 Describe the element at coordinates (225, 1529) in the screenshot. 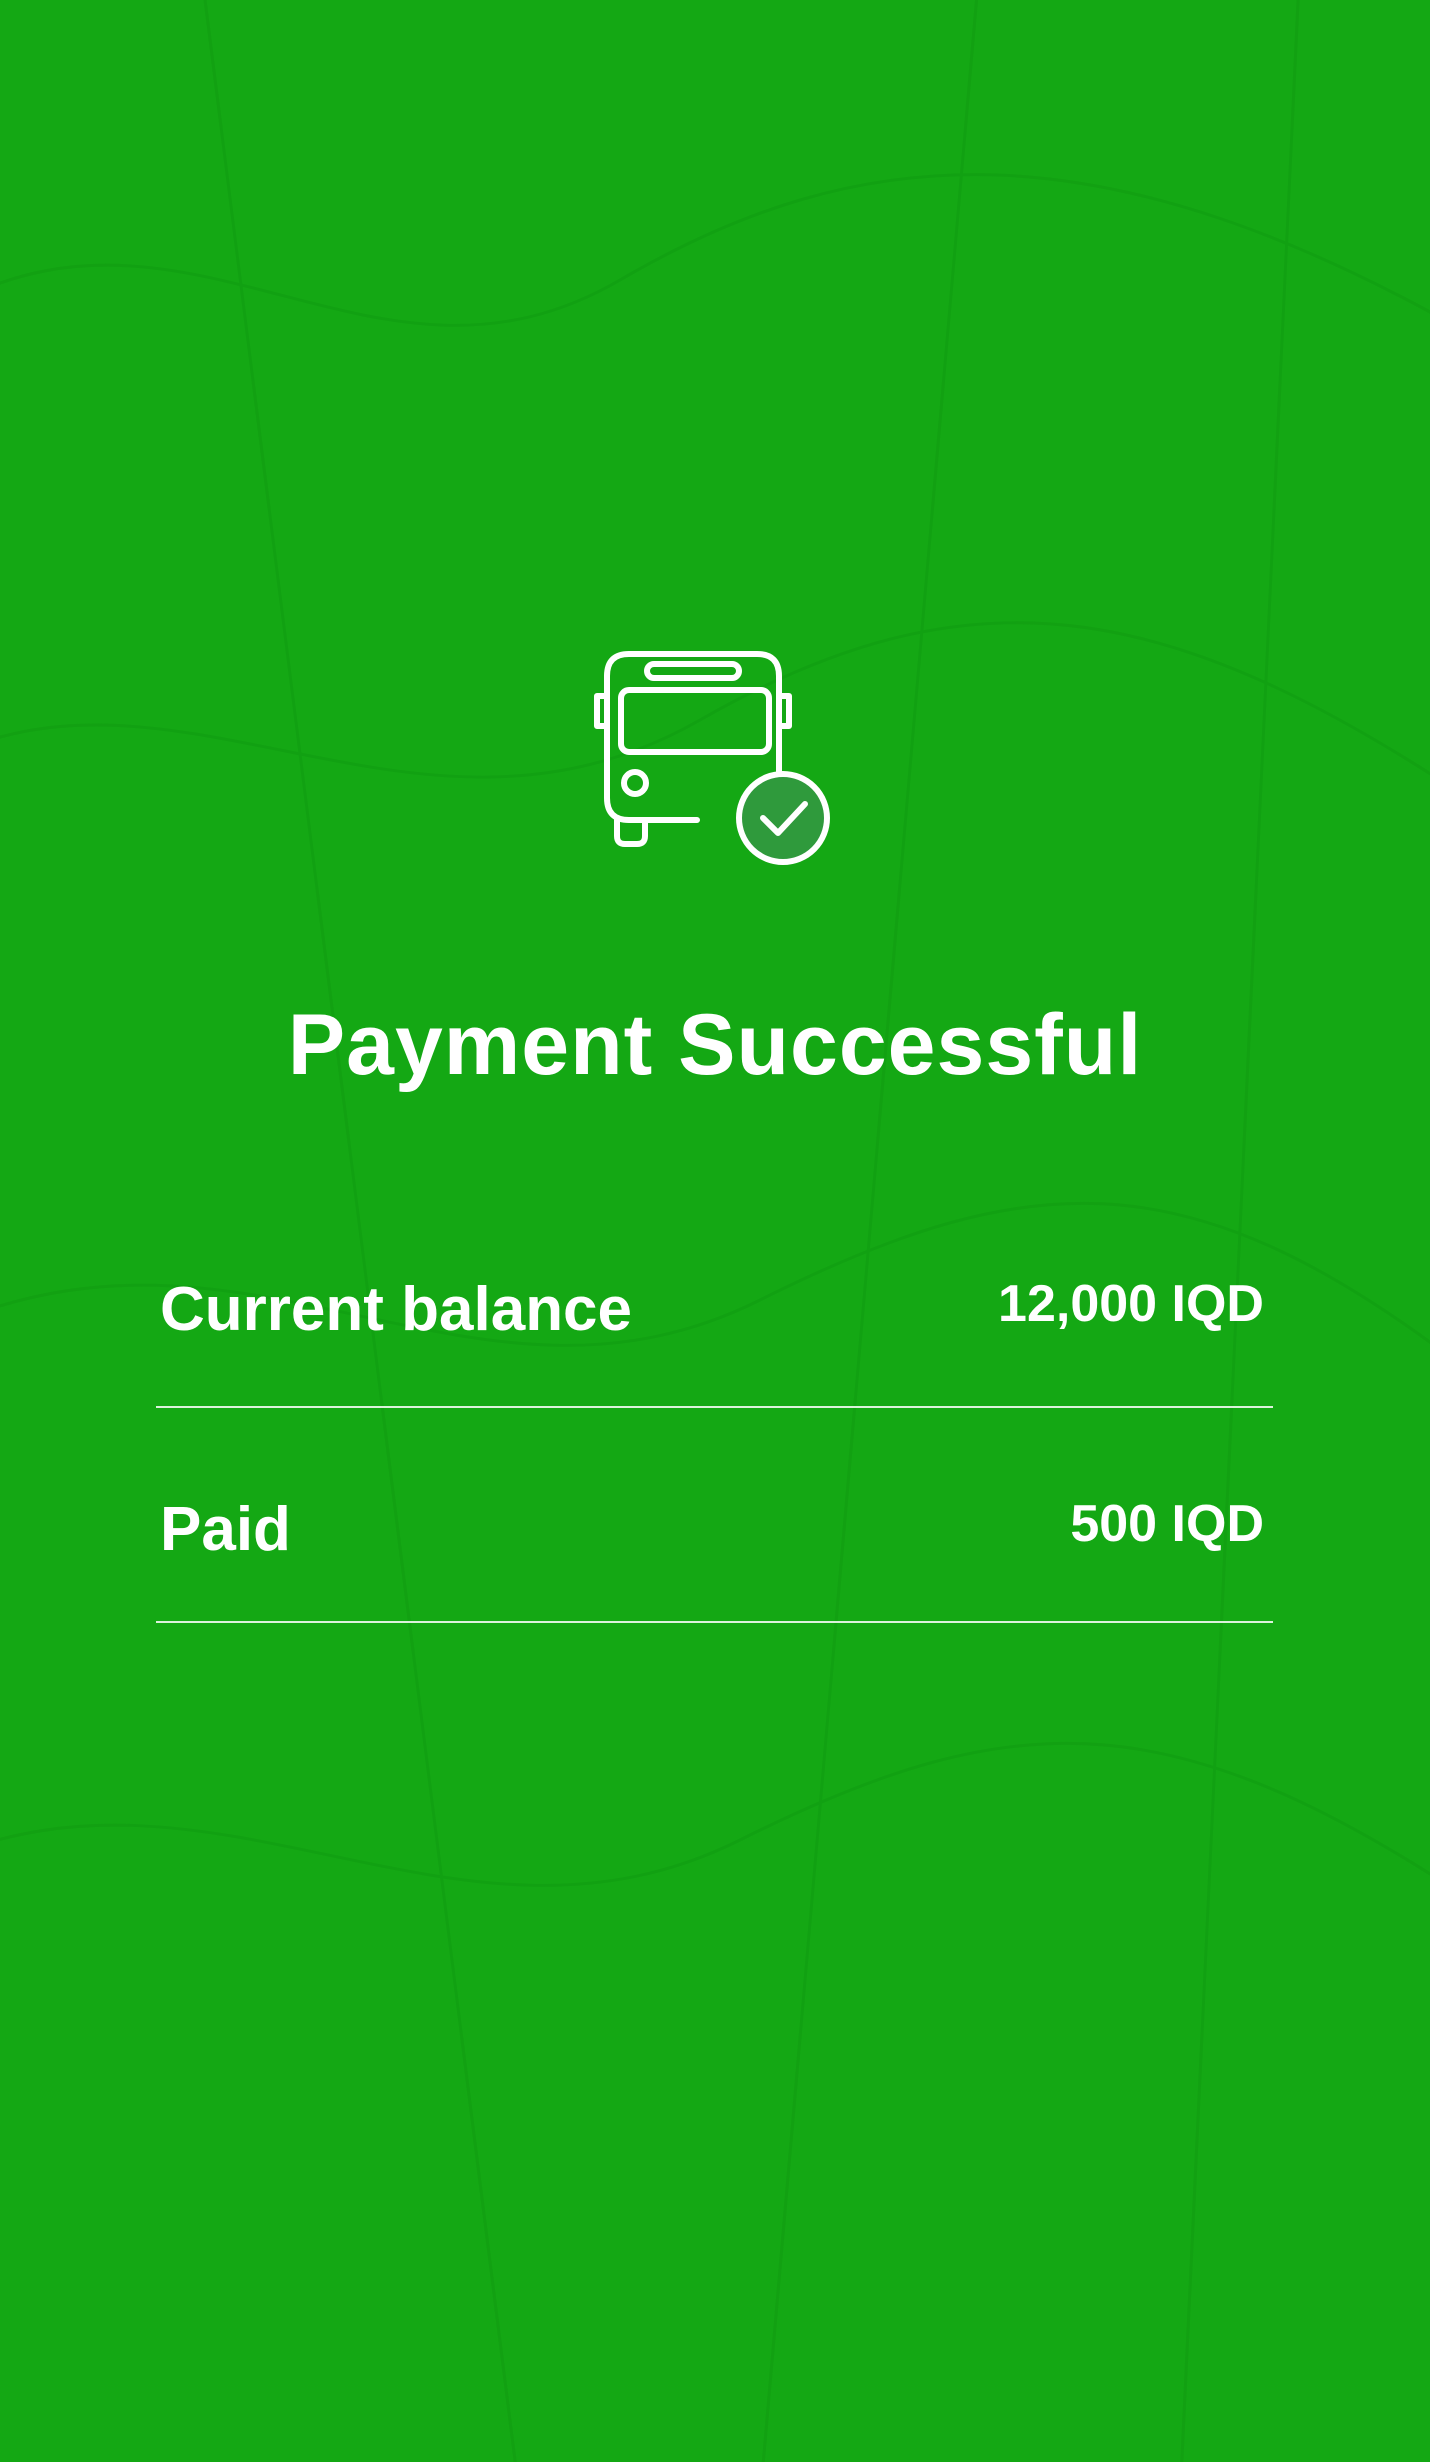

I see `paid-label: Paid` at that location.